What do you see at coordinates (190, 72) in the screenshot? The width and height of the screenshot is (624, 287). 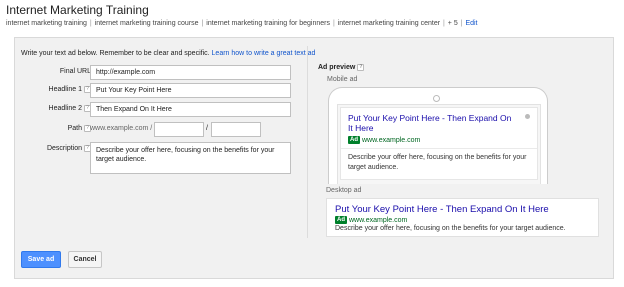 I see `final-url-input: http://example.com` at bounding box center [190, 72].